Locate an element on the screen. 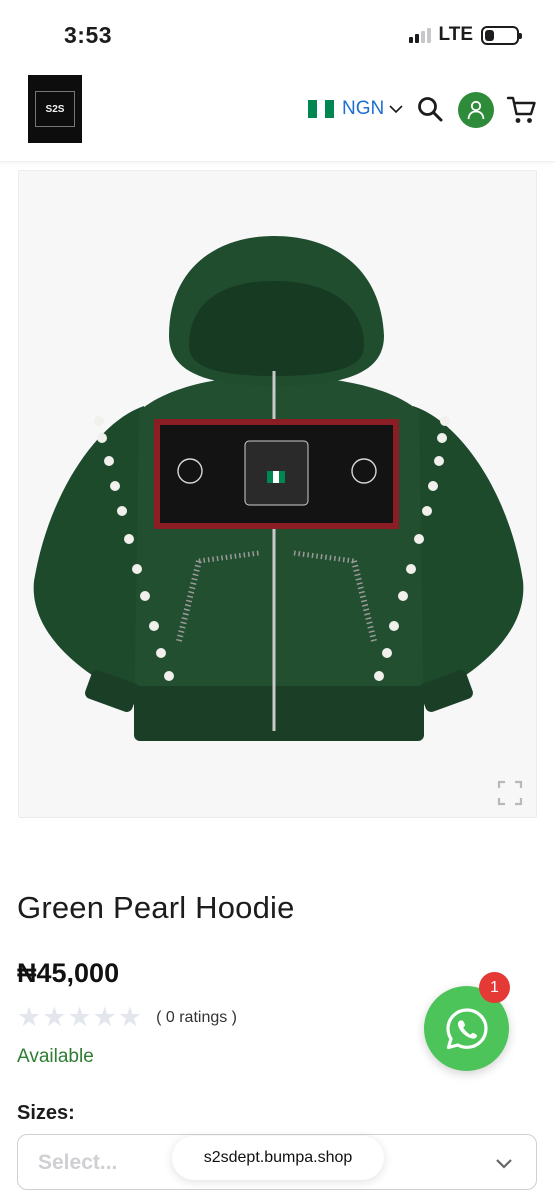  nigeria-flag-icon is located at coordinates (321, 109).